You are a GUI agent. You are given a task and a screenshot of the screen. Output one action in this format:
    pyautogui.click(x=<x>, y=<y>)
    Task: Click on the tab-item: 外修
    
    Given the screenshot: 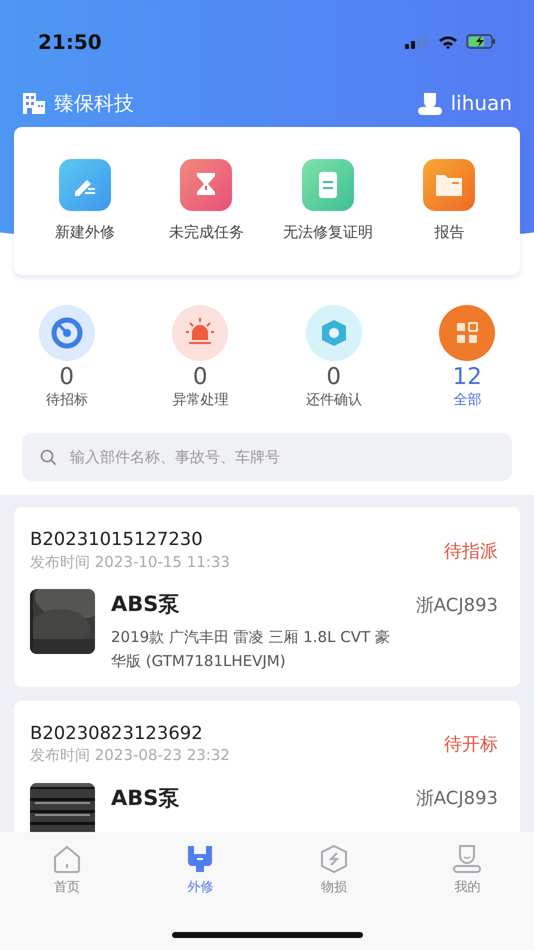 What is the action you would take?
    pyautogui.click(x=200, y=871)
    